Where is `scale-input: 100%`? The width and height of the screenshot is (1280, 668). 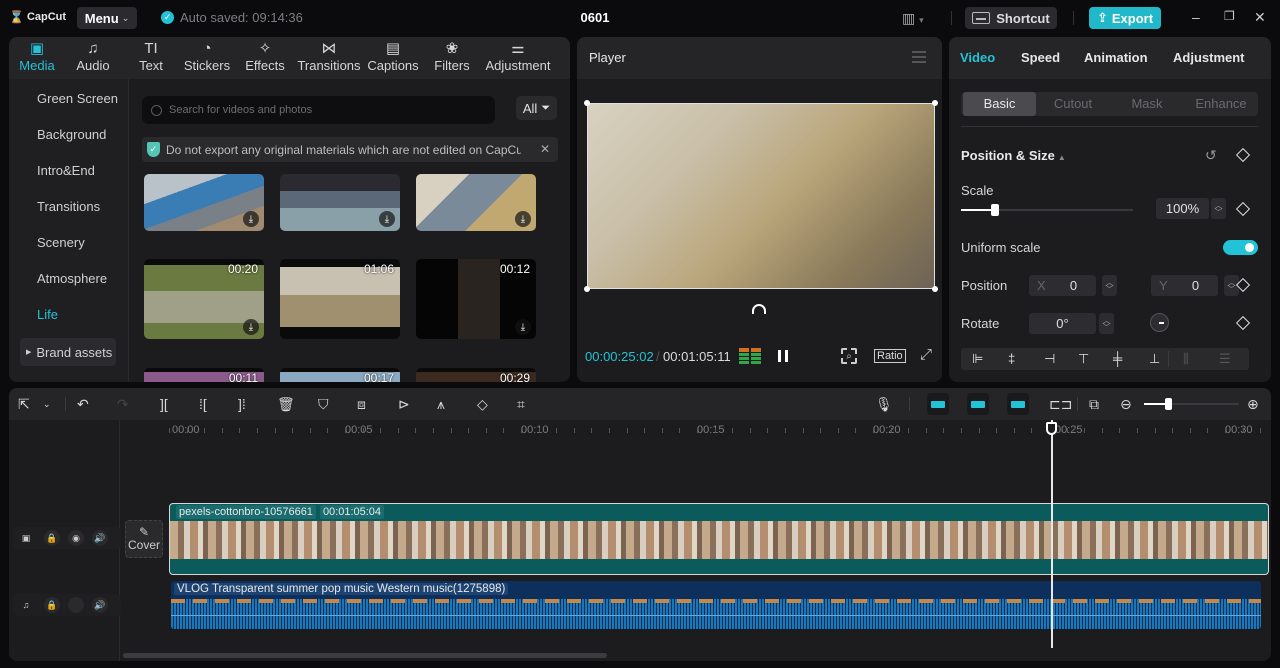 scale-input: 100% is located at coordinates (1182, 208).